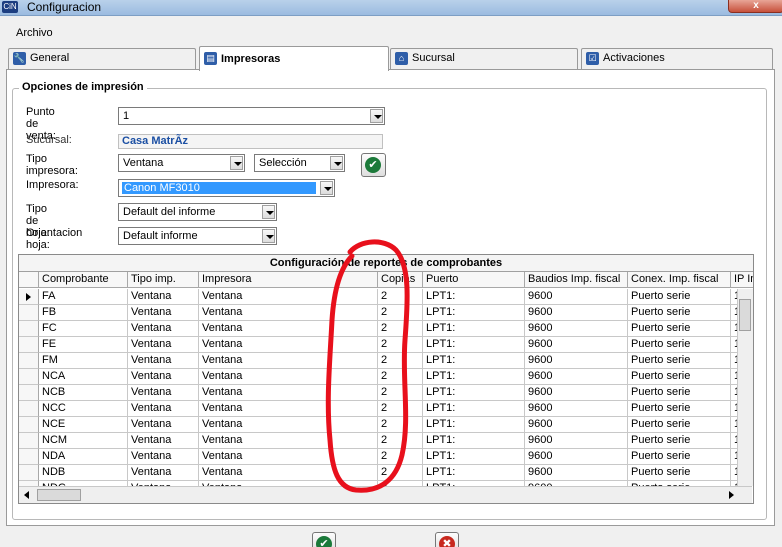 The image size is (782, 547). I want to click on table-cell: FB, so click(83, 313).